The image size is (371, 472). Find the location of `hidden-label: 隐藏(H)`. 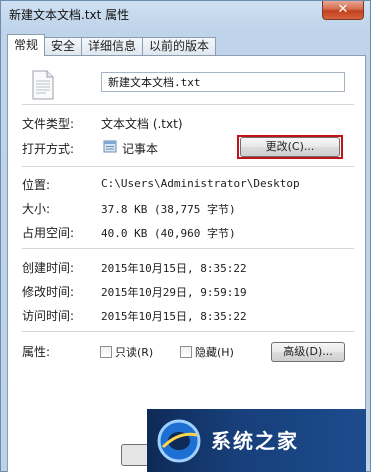

hidden-label: 隐藏(H) is located at coordinates (214, 352).